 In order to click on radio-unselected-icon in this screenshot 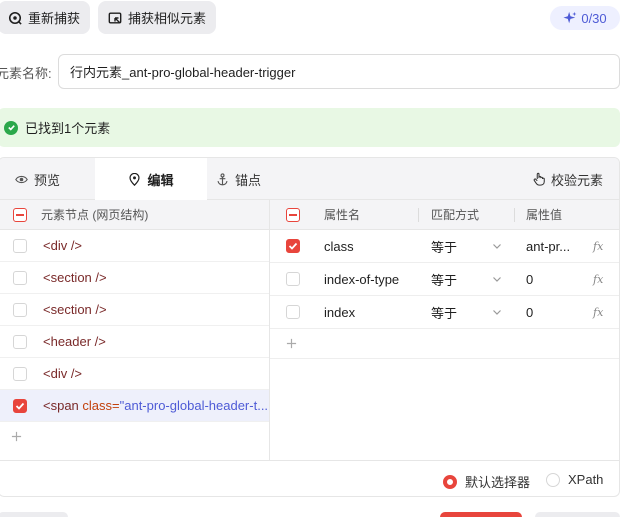, I will do `click(553, 479)`.